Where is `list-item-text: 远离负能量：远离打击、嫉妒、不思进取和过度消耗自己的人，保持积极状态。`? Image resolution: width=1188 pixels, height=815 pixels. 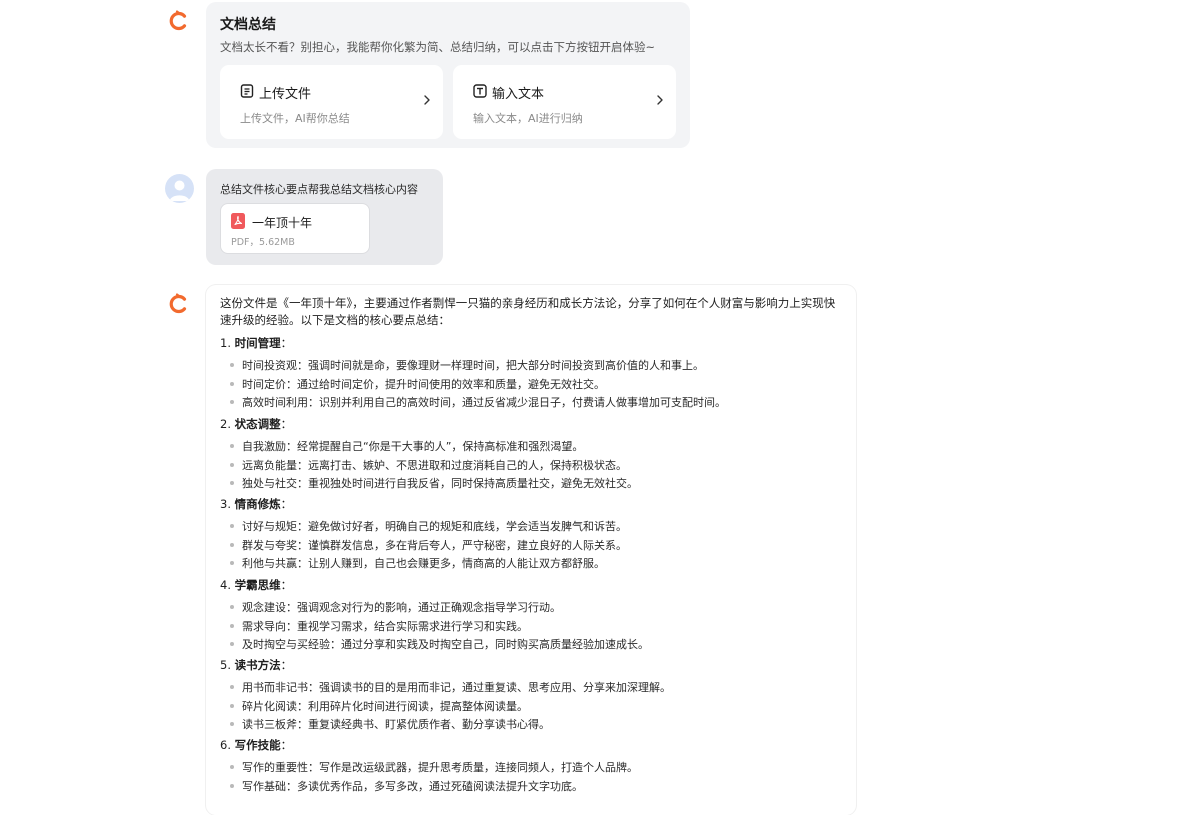
list-item-text: 远离负能量：远离打击、嫉妒、不思进取和过度消耗自己的人，保持积极状态。 is located at coordinates (434, 465).